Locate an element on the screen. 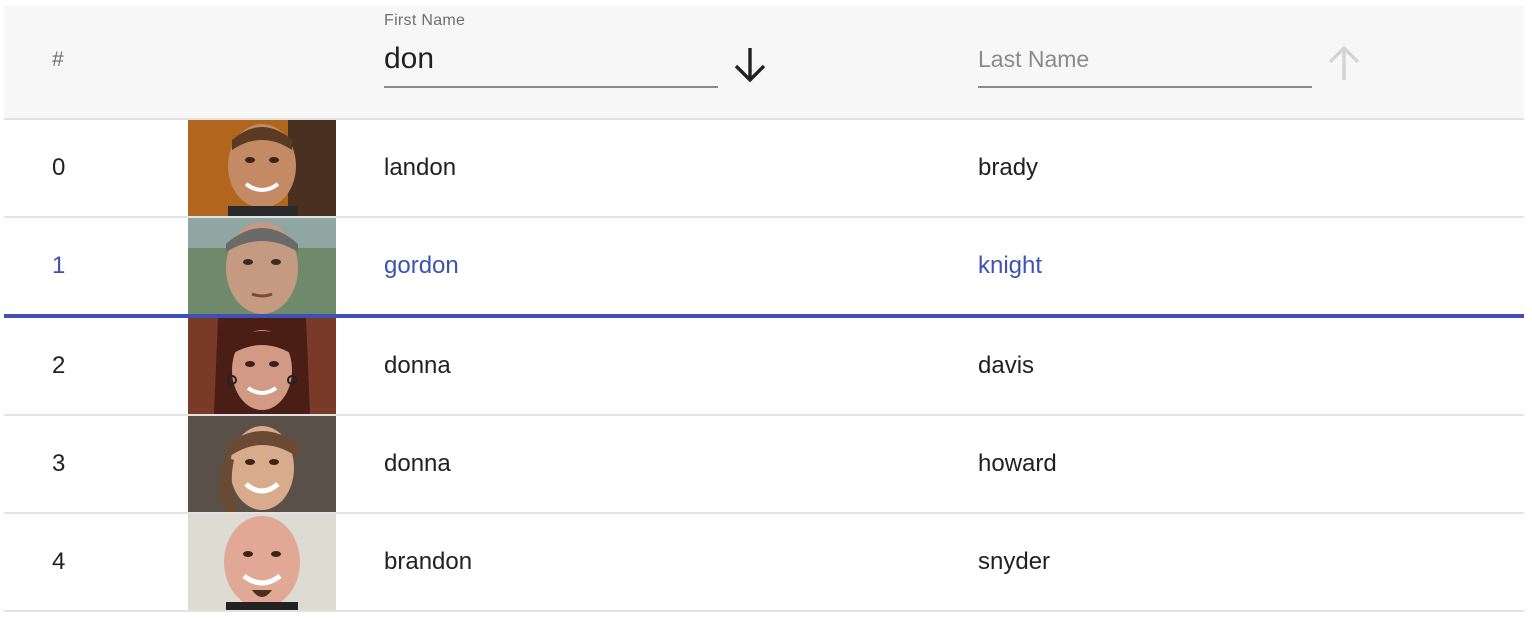 This screenshot has height=624, width=1532. first-name-cell: gordon is located at coordinates (421, 265).